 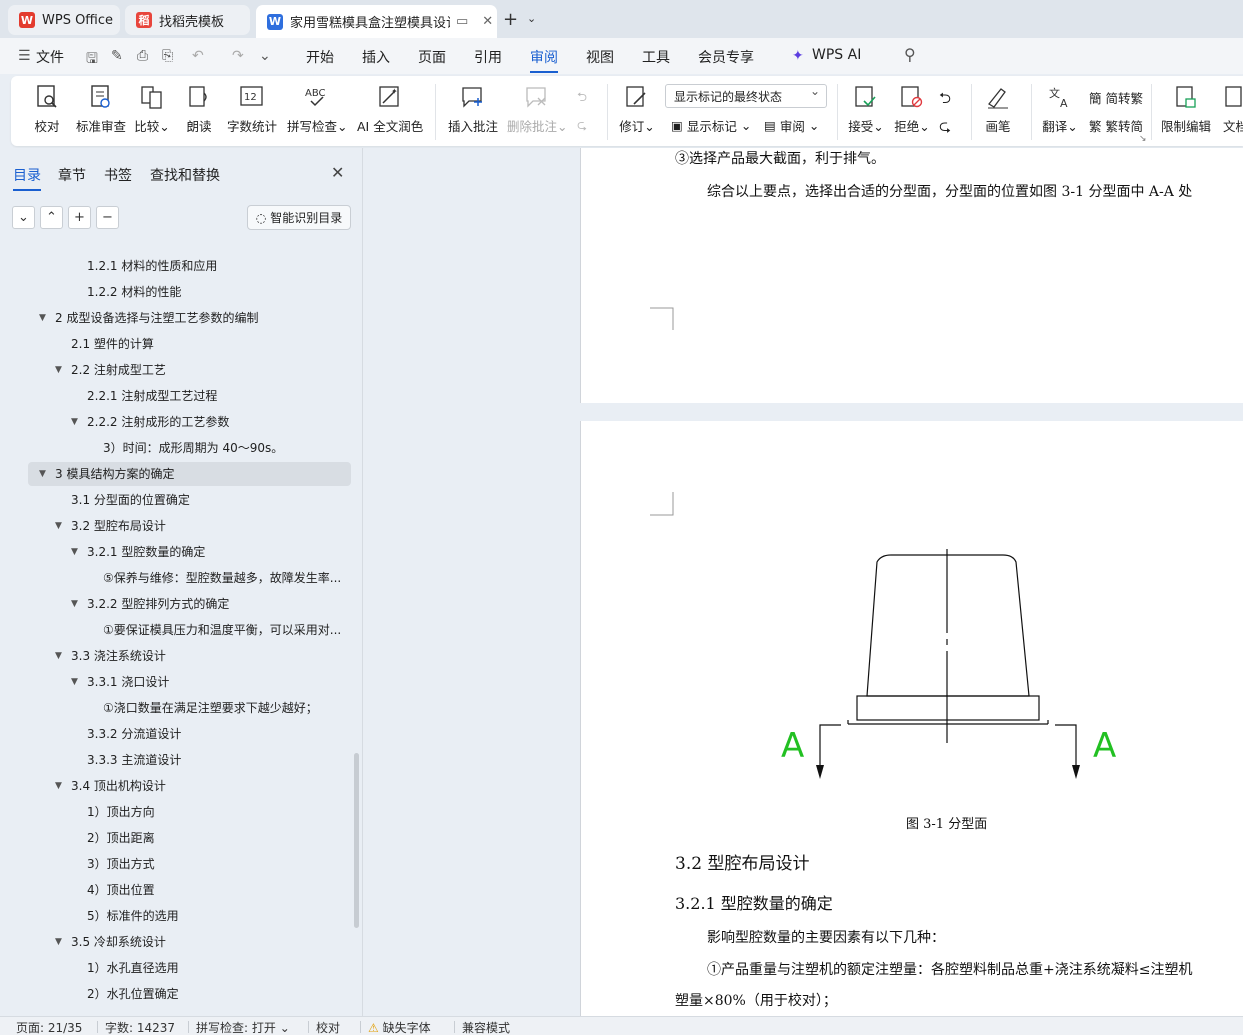 What do you see at coordinates (175, 370) in the screenshot?
I see `toc-item: ▼ 2.2 注射成型工艺` at bounding box center [175, 370].